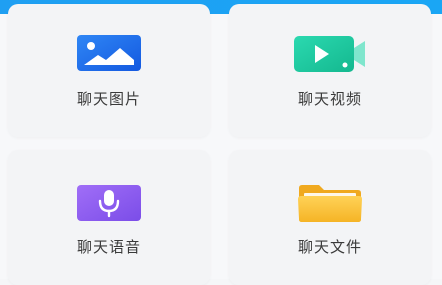  I want to click on microphone-icon, so click(109, 205).